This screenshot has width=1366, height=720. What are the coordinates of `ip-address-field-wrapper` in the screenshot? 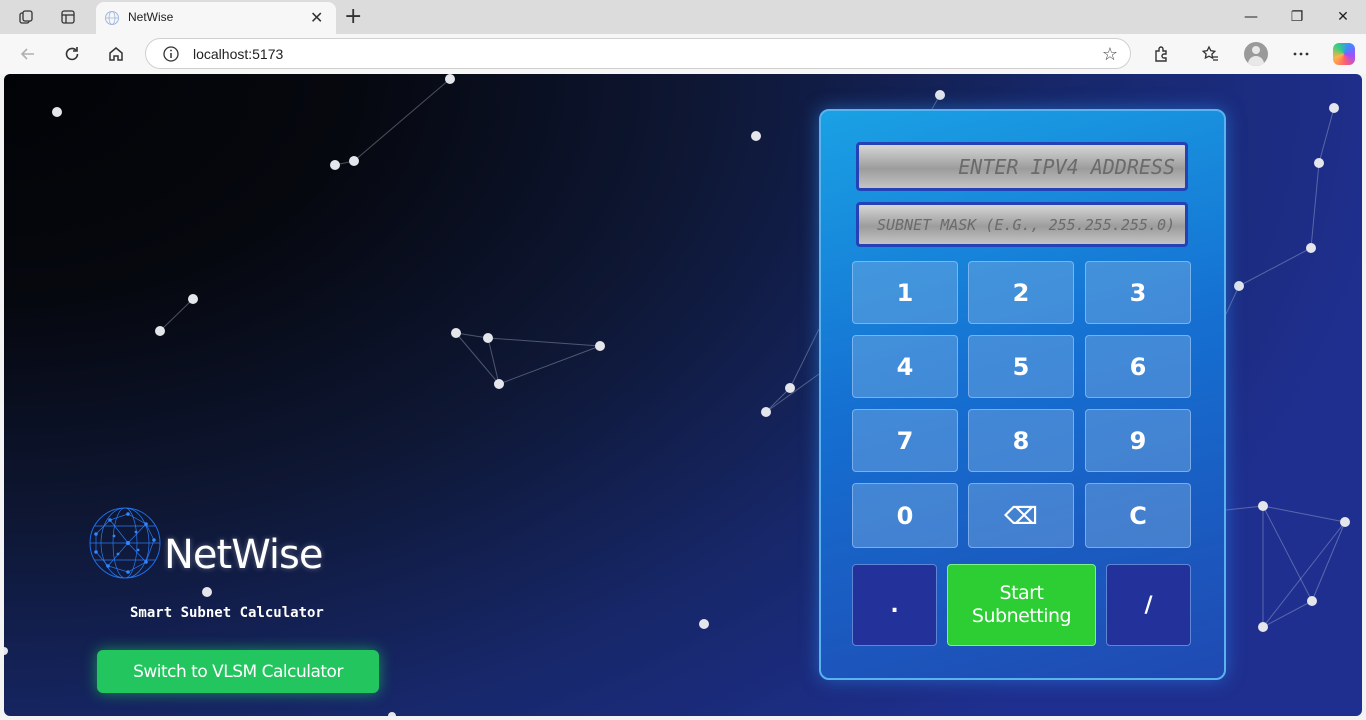 It's located at (1022, 166).